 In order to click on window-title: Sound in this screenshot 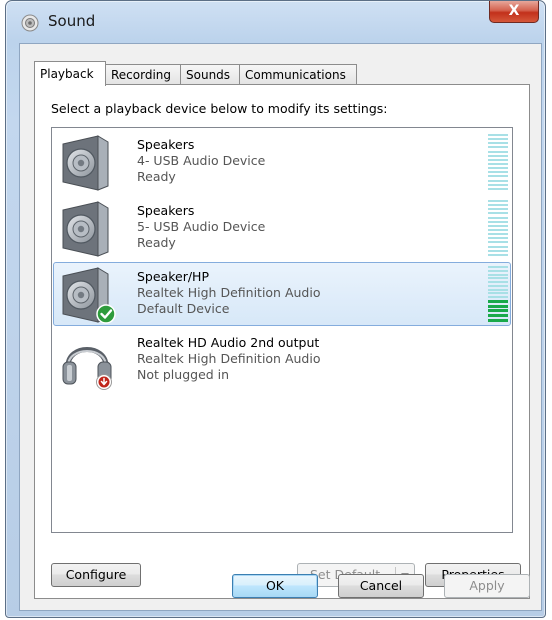, I will do `click(72, 21)`.